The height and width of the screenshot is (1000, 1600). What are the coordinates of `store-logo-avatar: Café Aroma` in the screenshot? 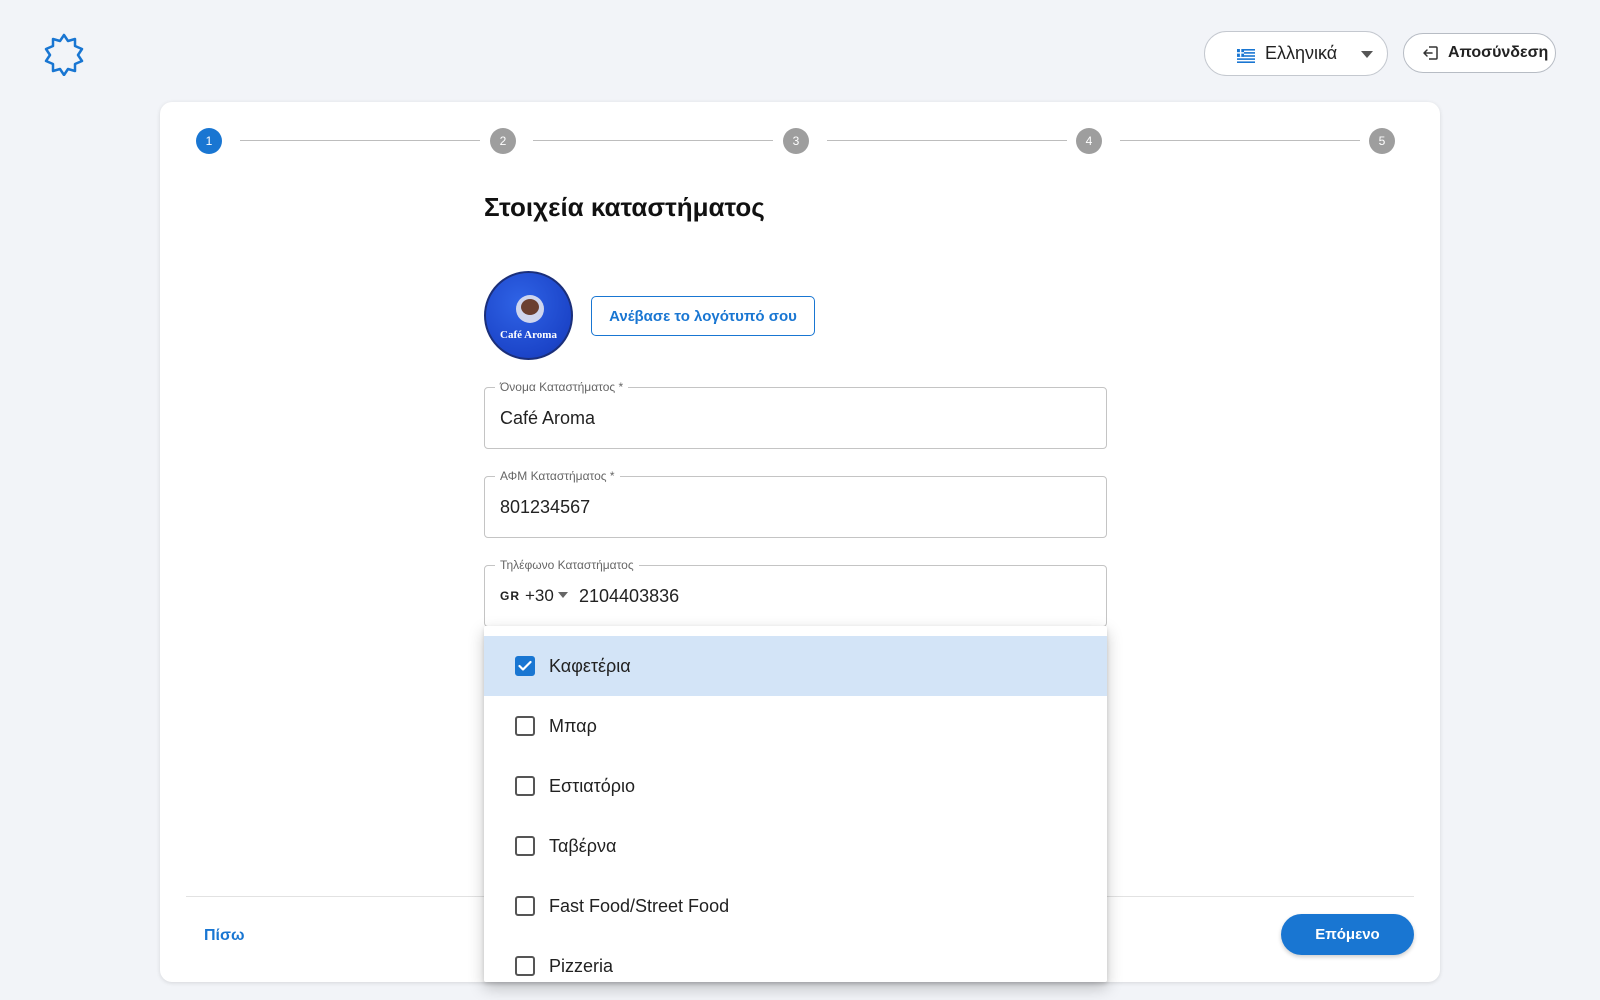 It's located at (528, 315).